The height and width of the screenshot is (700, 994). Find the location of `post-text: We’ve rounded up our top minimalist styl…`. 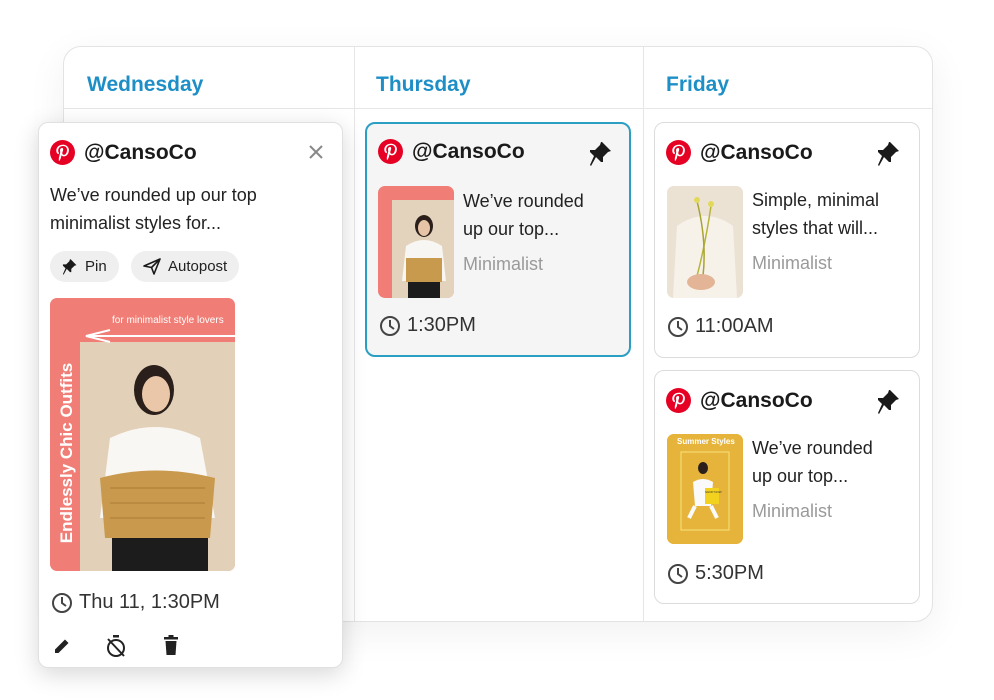

post-text: We’ve rounded up our top minimalist styl… is located at coordinates (153, 209).